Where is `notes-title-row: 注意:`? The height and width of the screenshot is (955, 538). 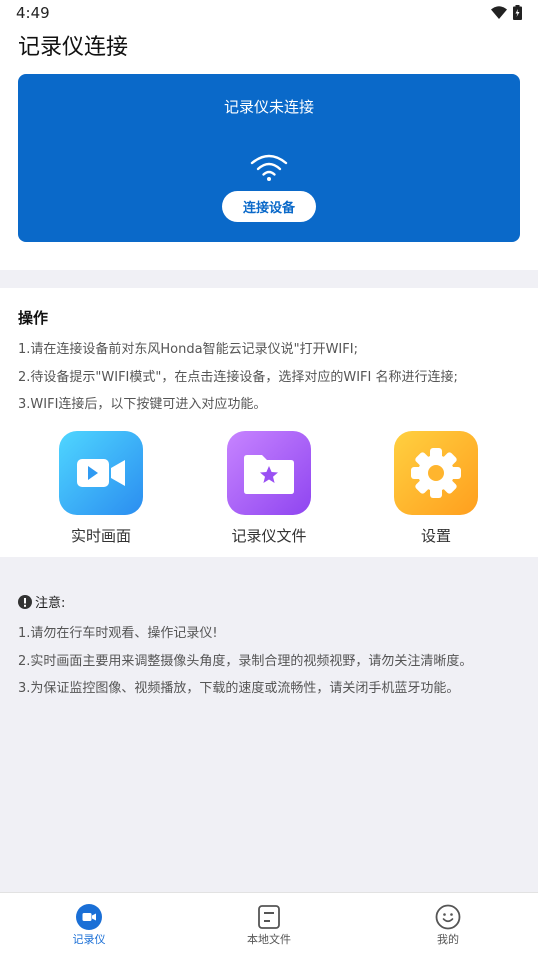 notes-title-row: 注意: is located at coordinates (41, 601).